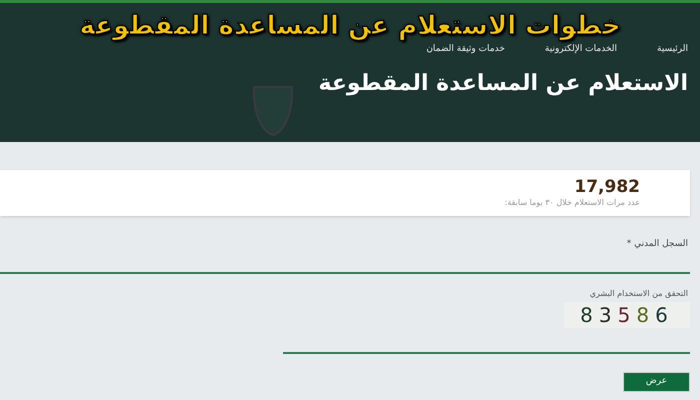  I want to click on shield-icon, so click(273, 111).